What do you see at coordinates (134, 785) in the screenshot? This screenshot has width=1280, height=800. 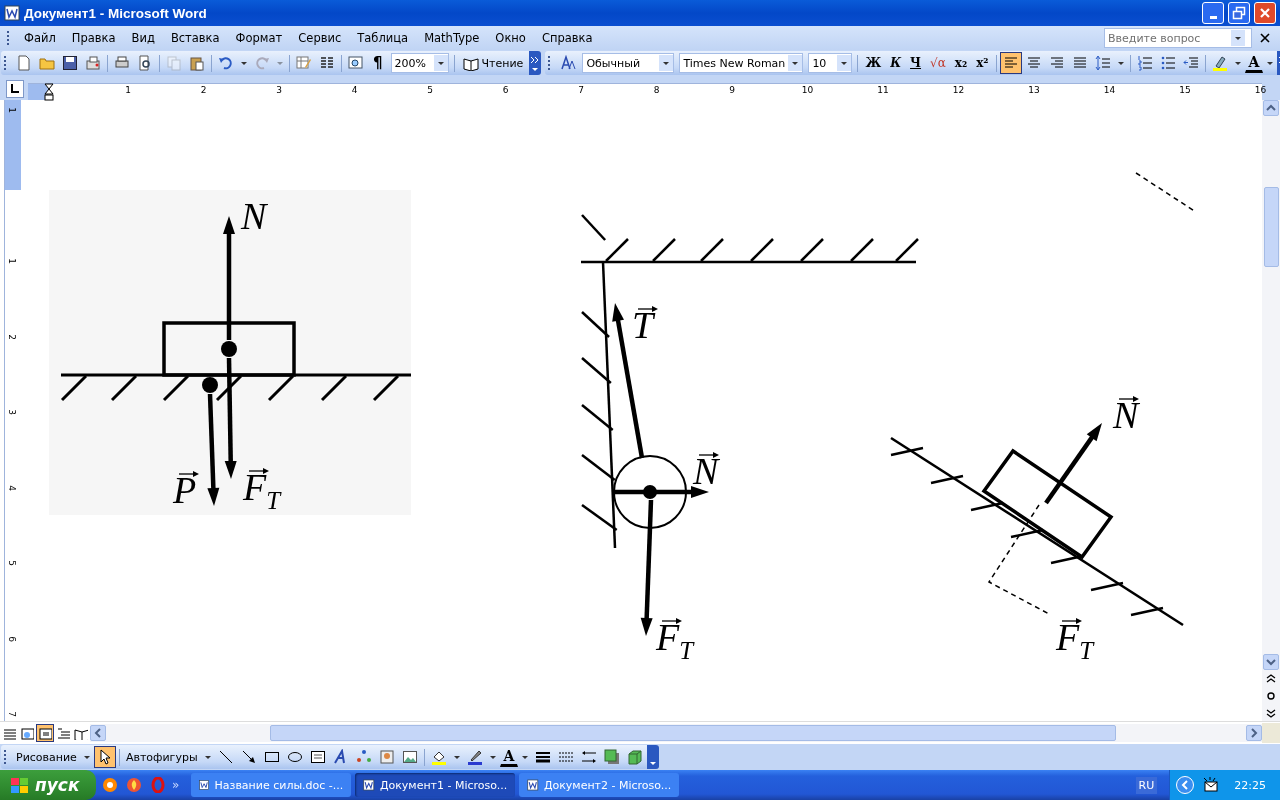 I see `flame-icon` at bounding box center [134, 785].